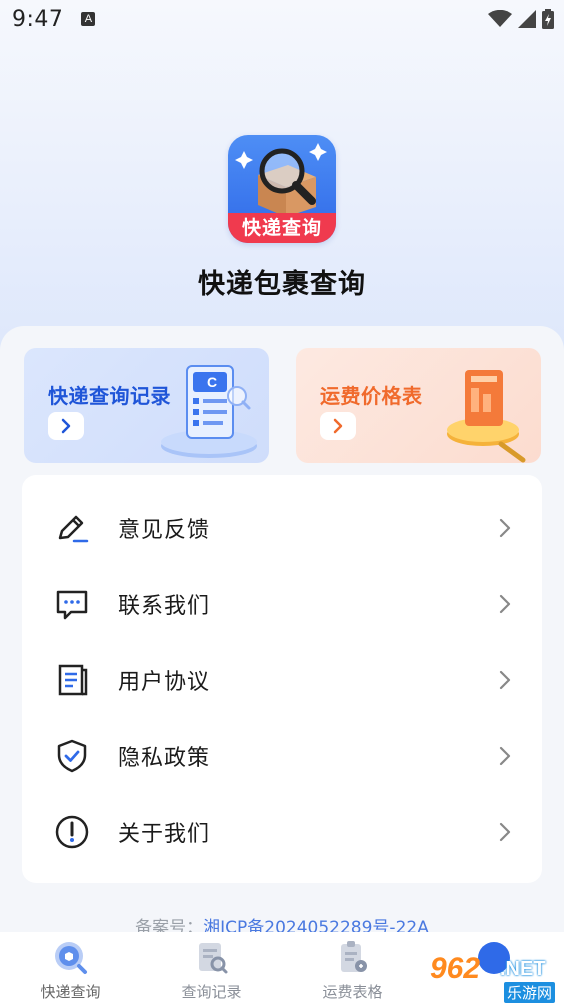 The width and height of the screenshot is (564, 1004). I want to click on wifi-icon, so click(500, 18).